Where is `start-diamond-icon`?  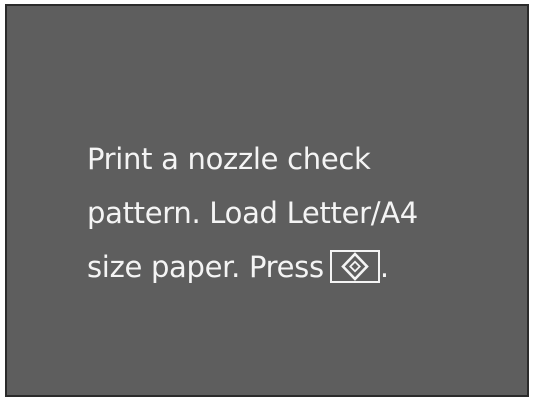 start-diamond-icon is located at coordinates (355, 266).